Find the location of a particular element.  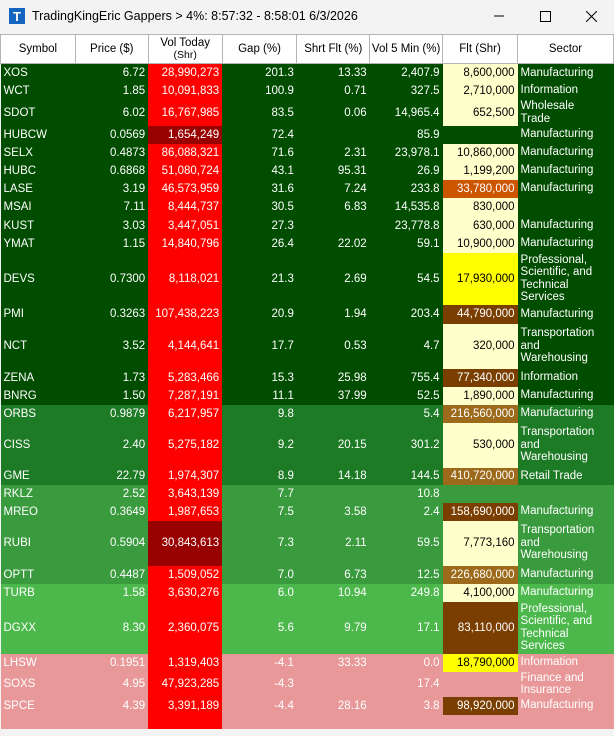

vol-today-cell: 3,447,051 is located at coordinates (185, 225).